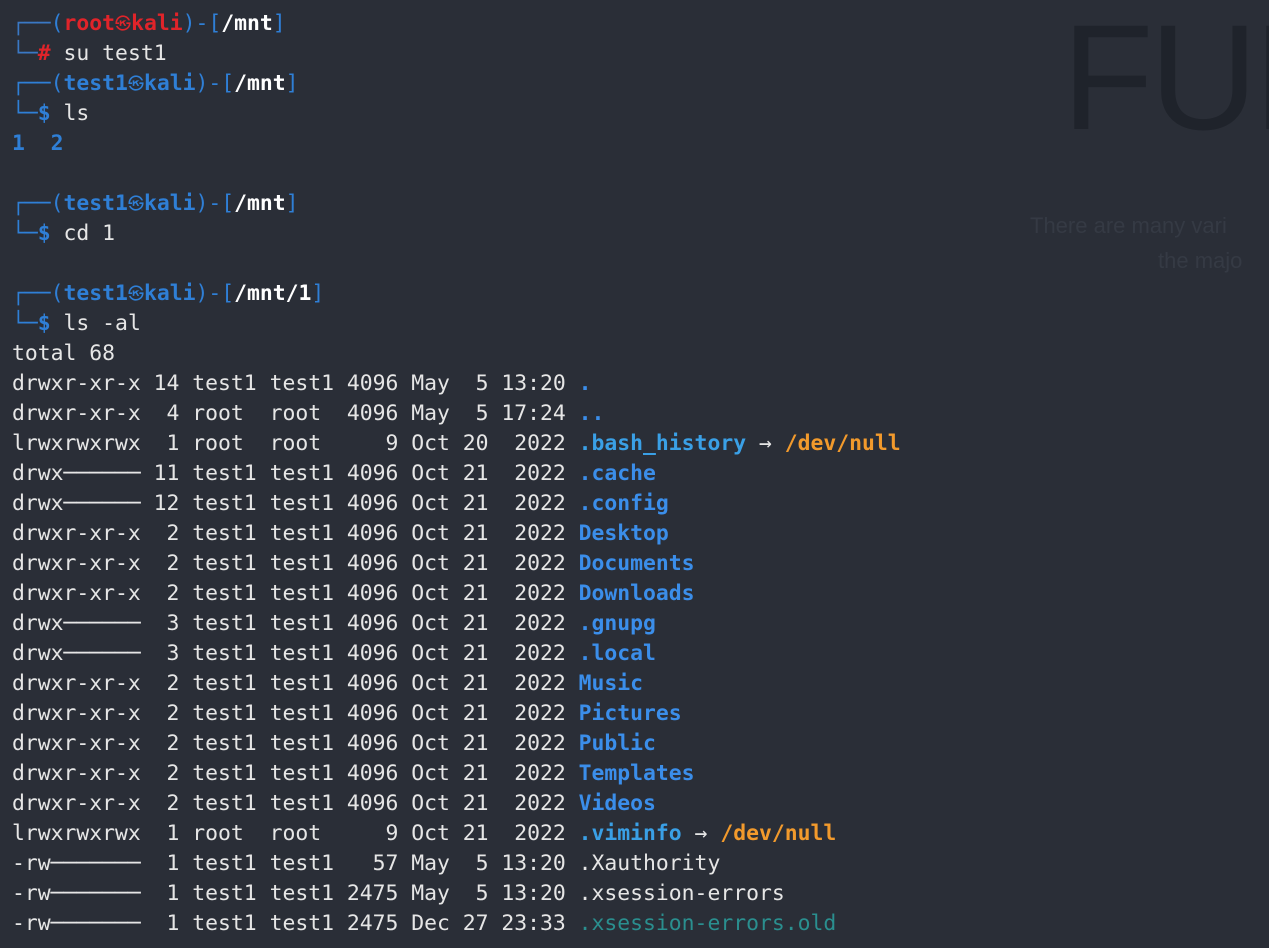 Image resolution: width=1269 pixels, height=948 pixels. I want to click on listing-name: Public, so click(617, 743).